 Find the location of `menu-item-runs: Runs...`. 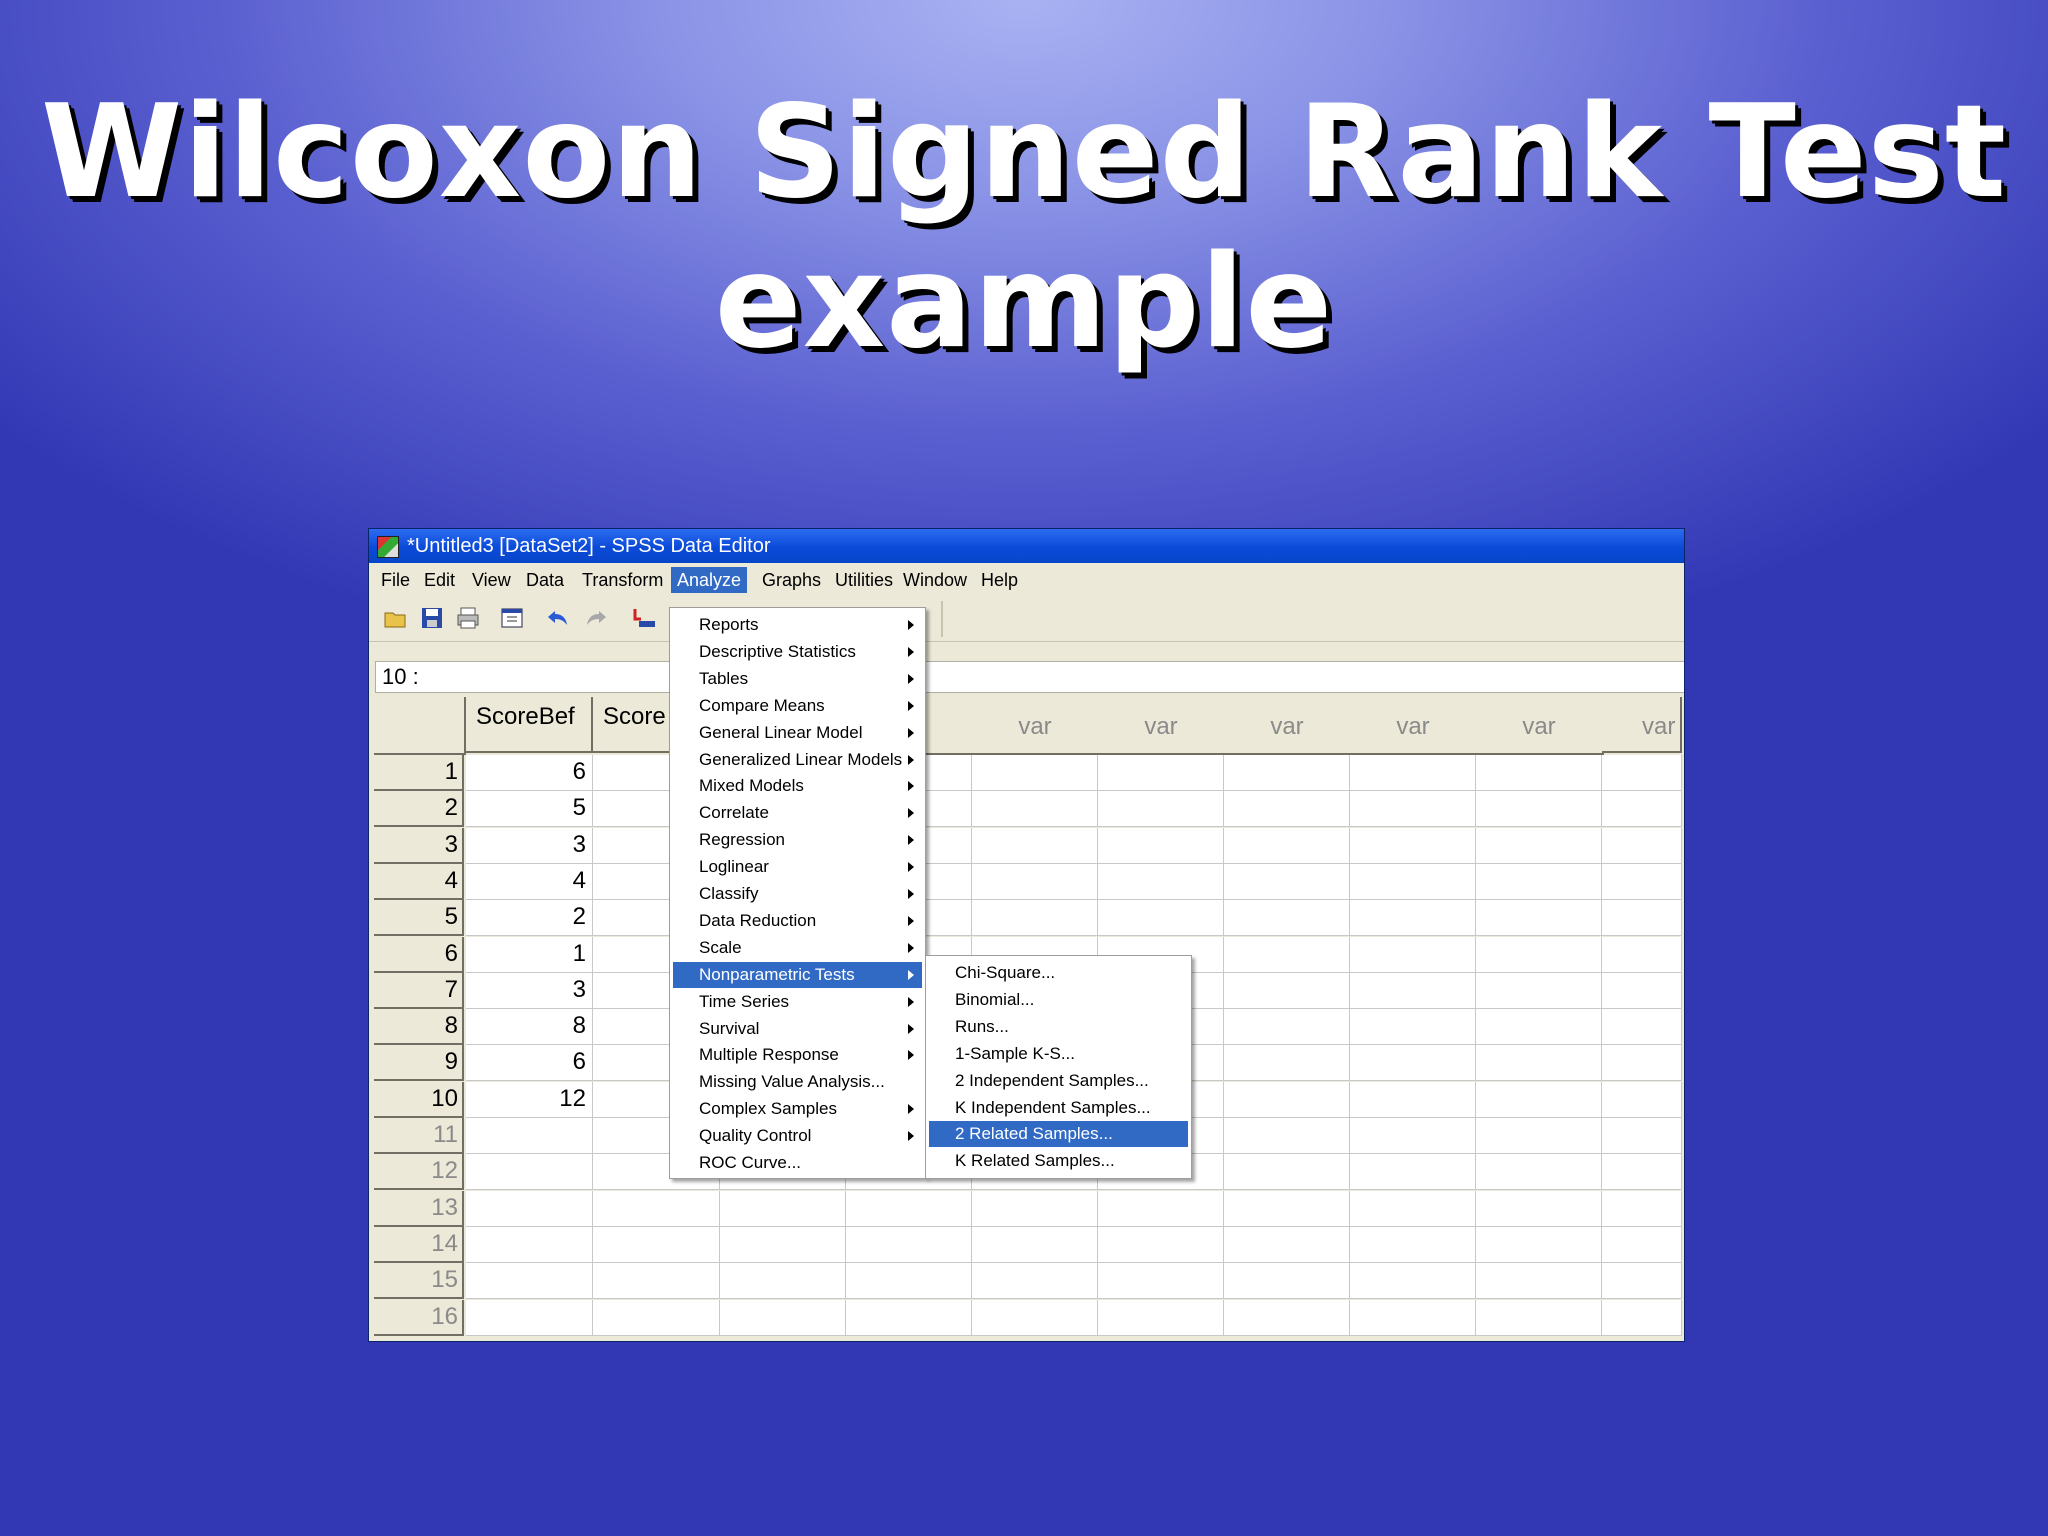

menu-item-runs: Runs... is located at coordinates (1058, 1027).